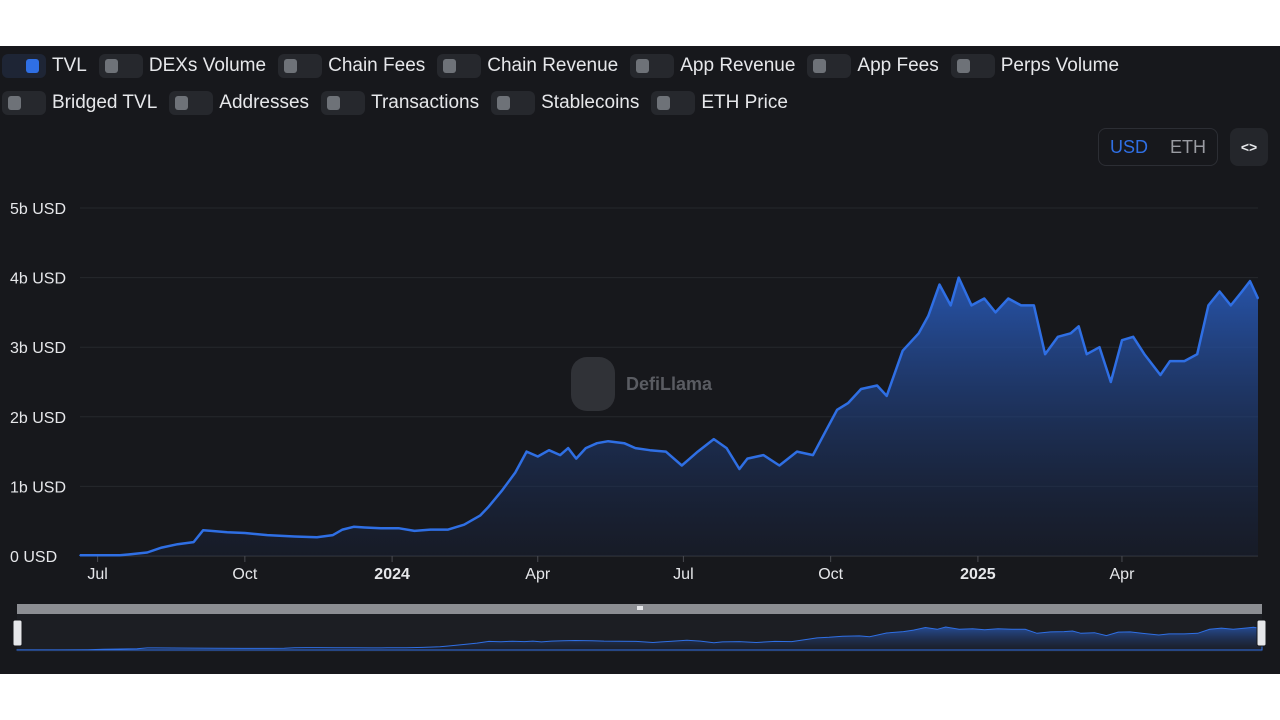 This screenshot has width=1280, height=720. I want to click on x-tick-label: Jul, so click(97, 574).